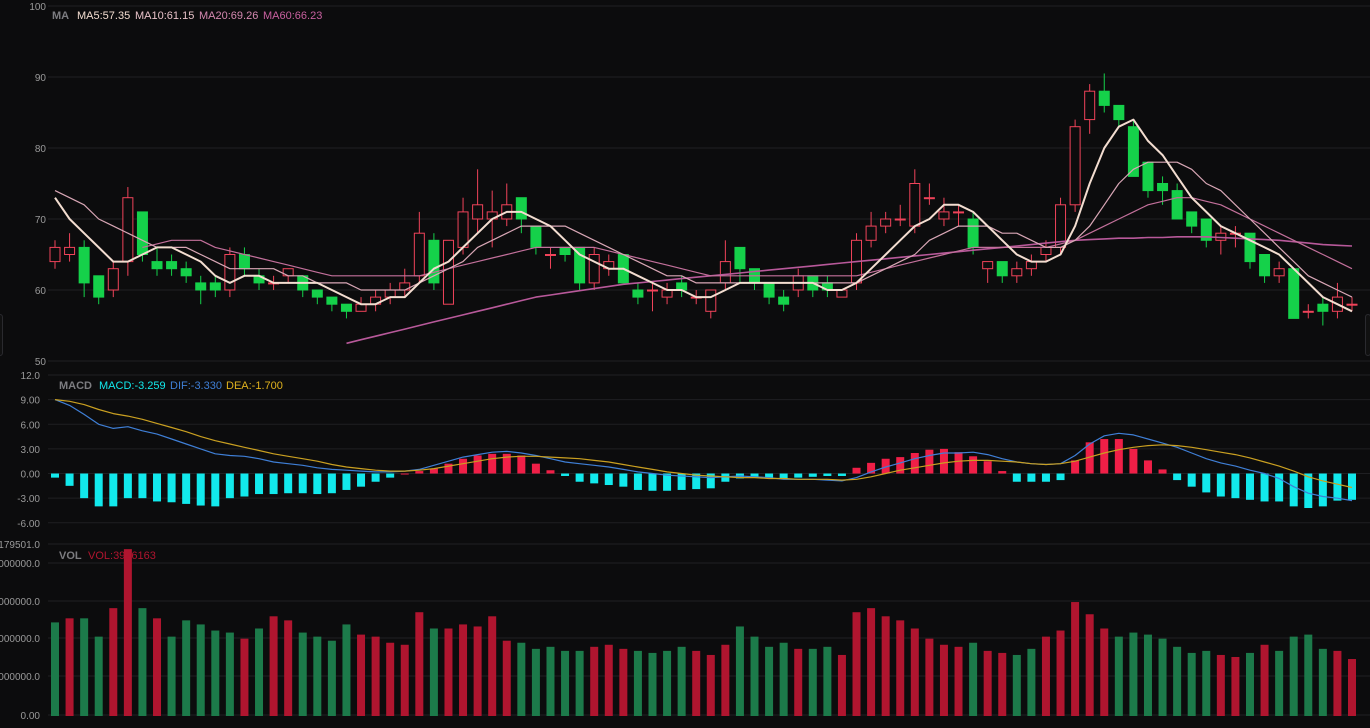 The height and width of the screenshot is (728, 1370). Describe the element at coordinates (31, 401) in the screenshot. I see `macd-tick-label: 9.00` at that location.